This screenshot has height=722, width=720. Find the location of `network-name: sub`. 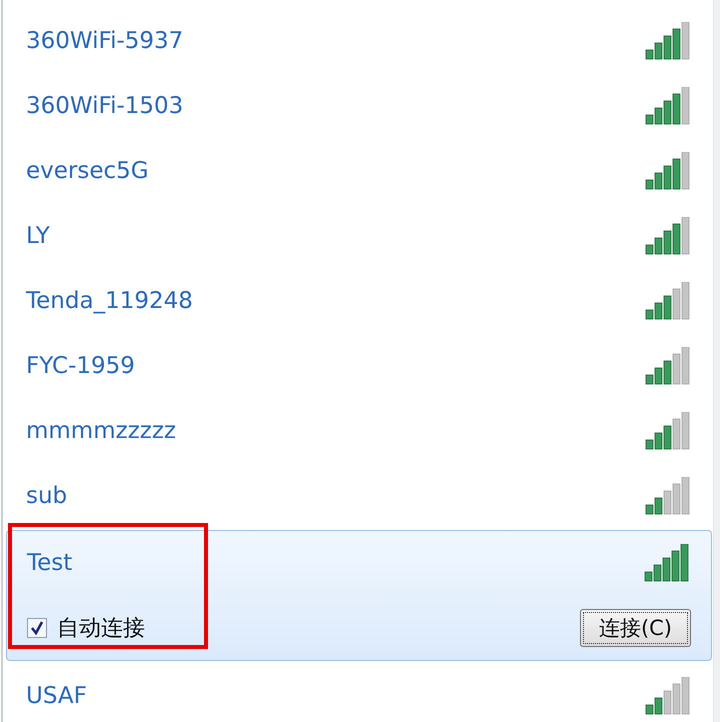

network-name: sub is located at coordinates (47, 495).